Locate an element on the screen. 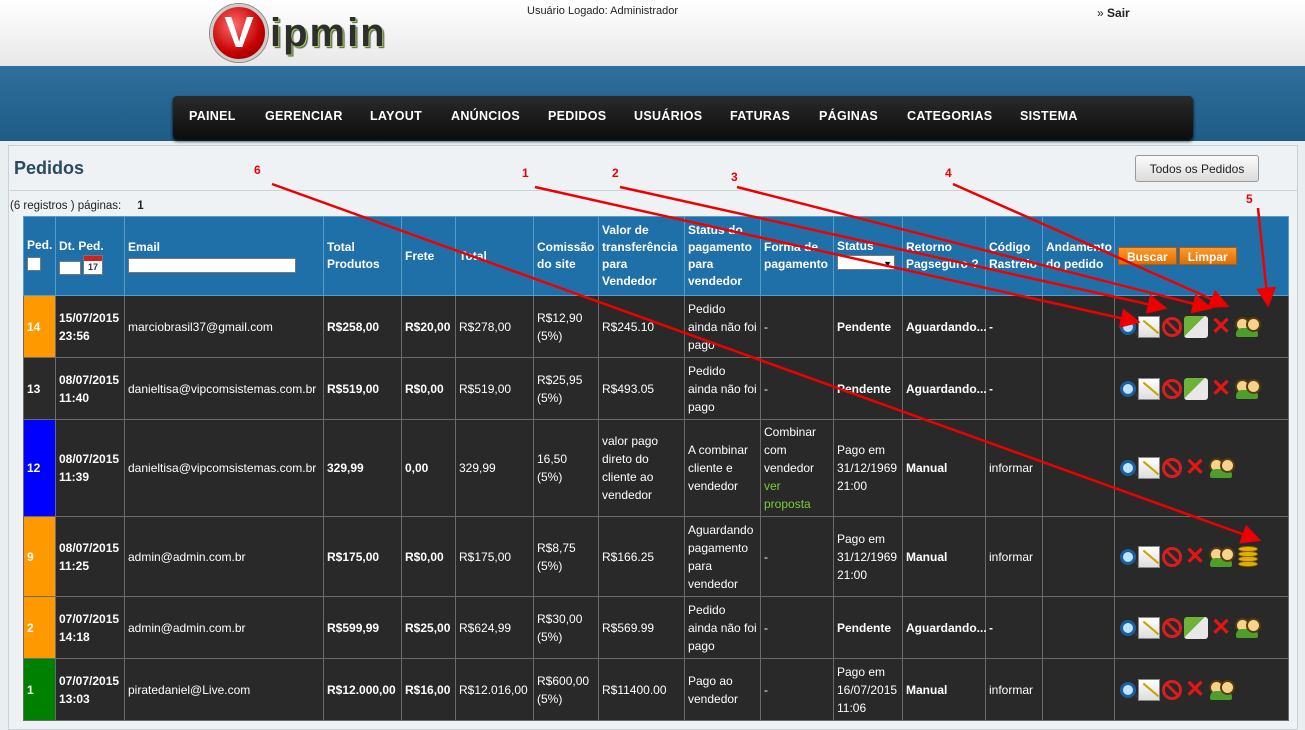 This screenshot has height=730, width=1305. select-all-checkbox is located at coordinates (34, 263).